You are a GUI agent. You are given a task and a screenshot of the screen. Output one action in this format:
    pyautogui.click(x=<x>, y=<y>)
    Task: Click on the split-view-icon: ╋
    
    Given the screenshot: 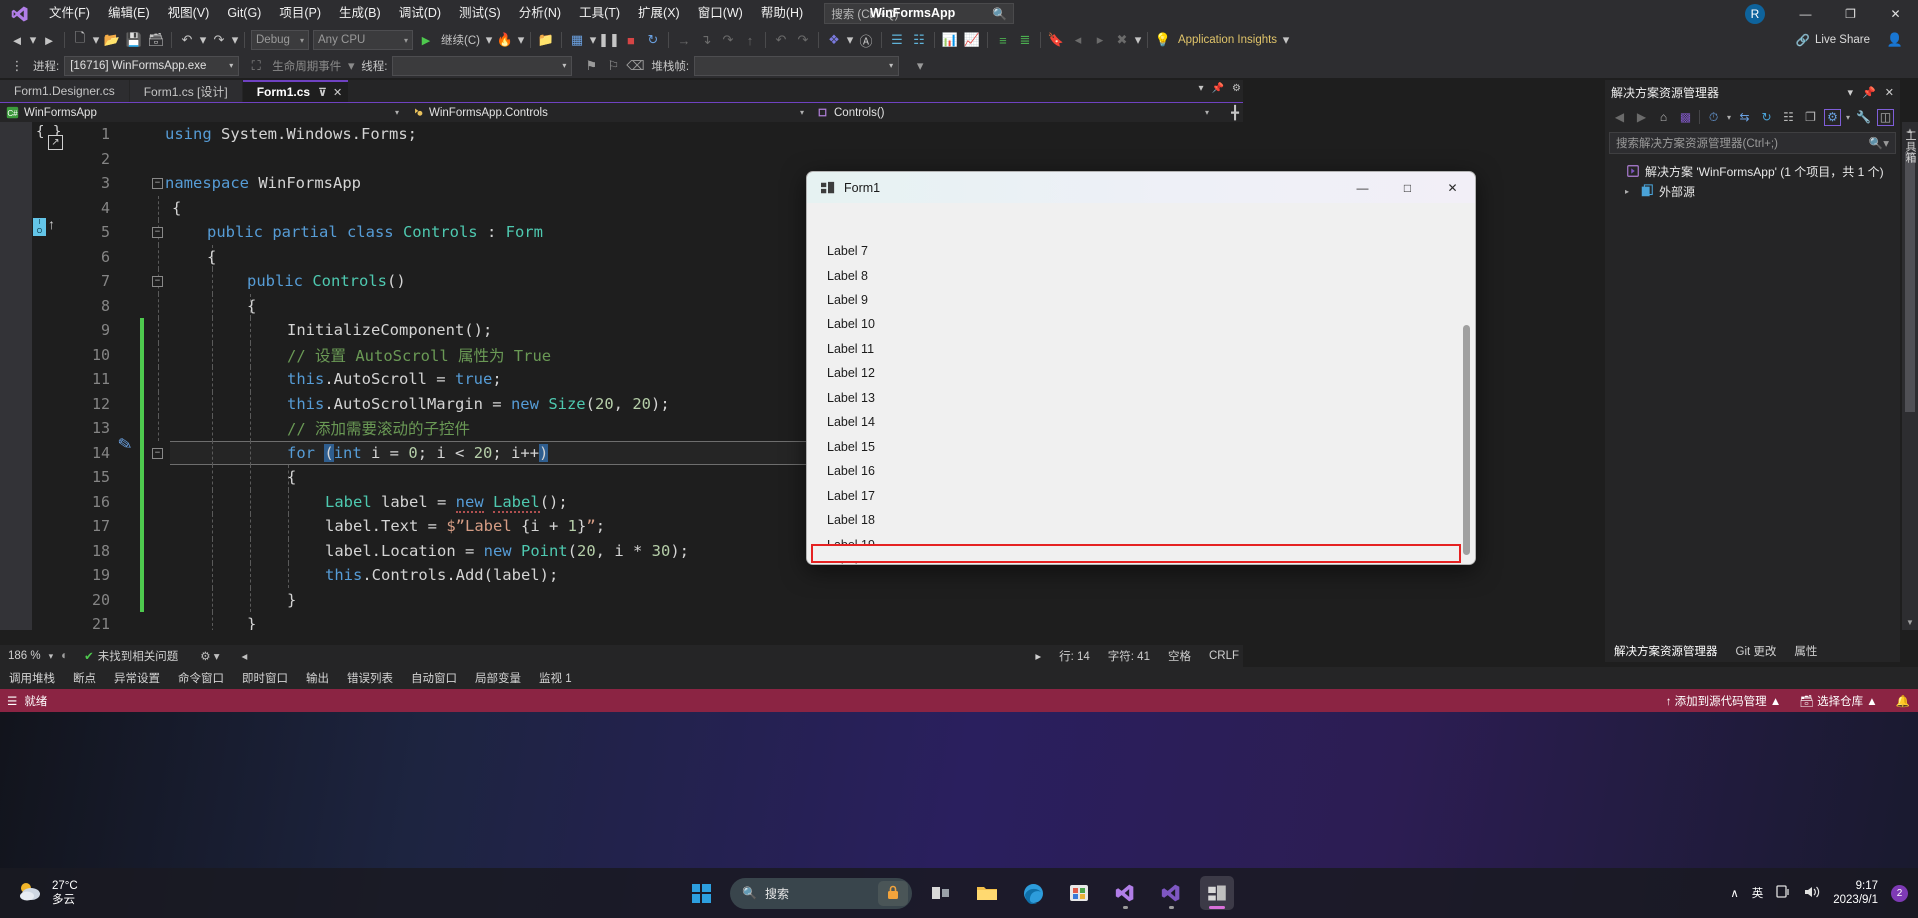 What is the action you would take?
    pyautogui.click(x=1235, y=113)
    